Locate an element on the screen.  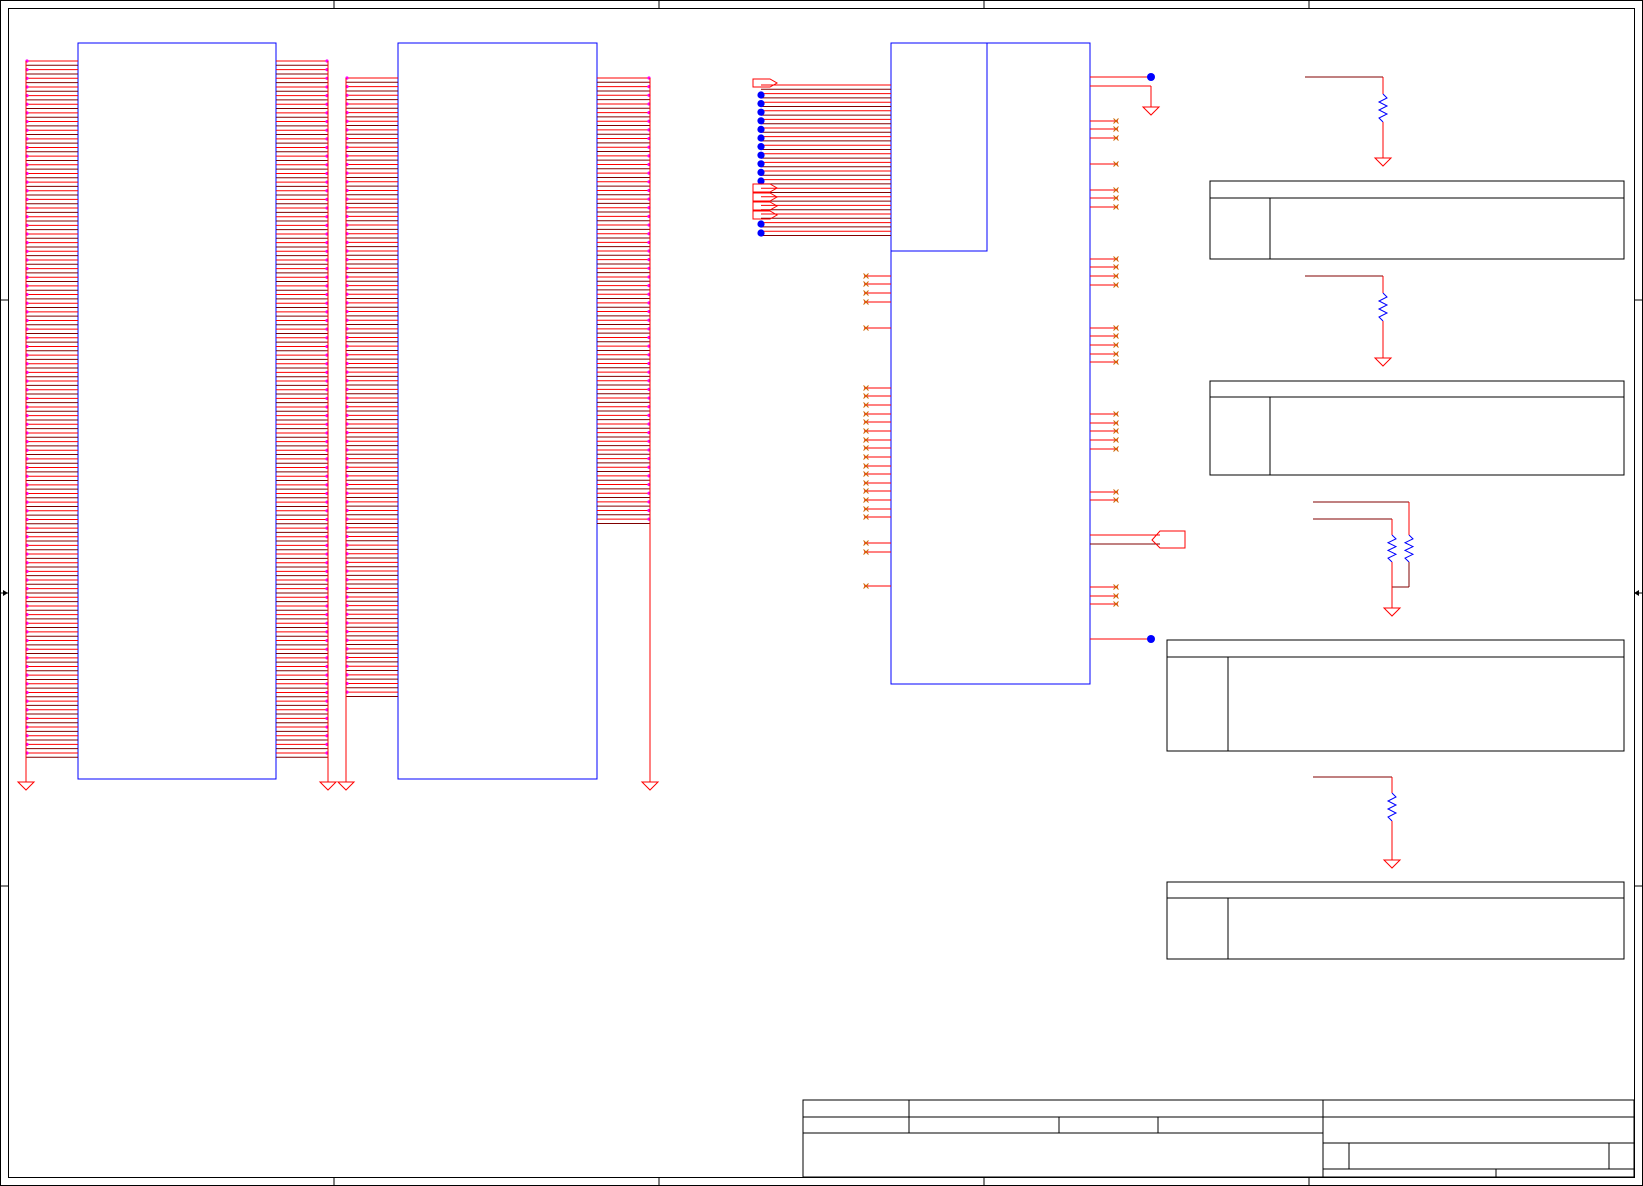
signal-junction is located at coordinates (1151, 639).